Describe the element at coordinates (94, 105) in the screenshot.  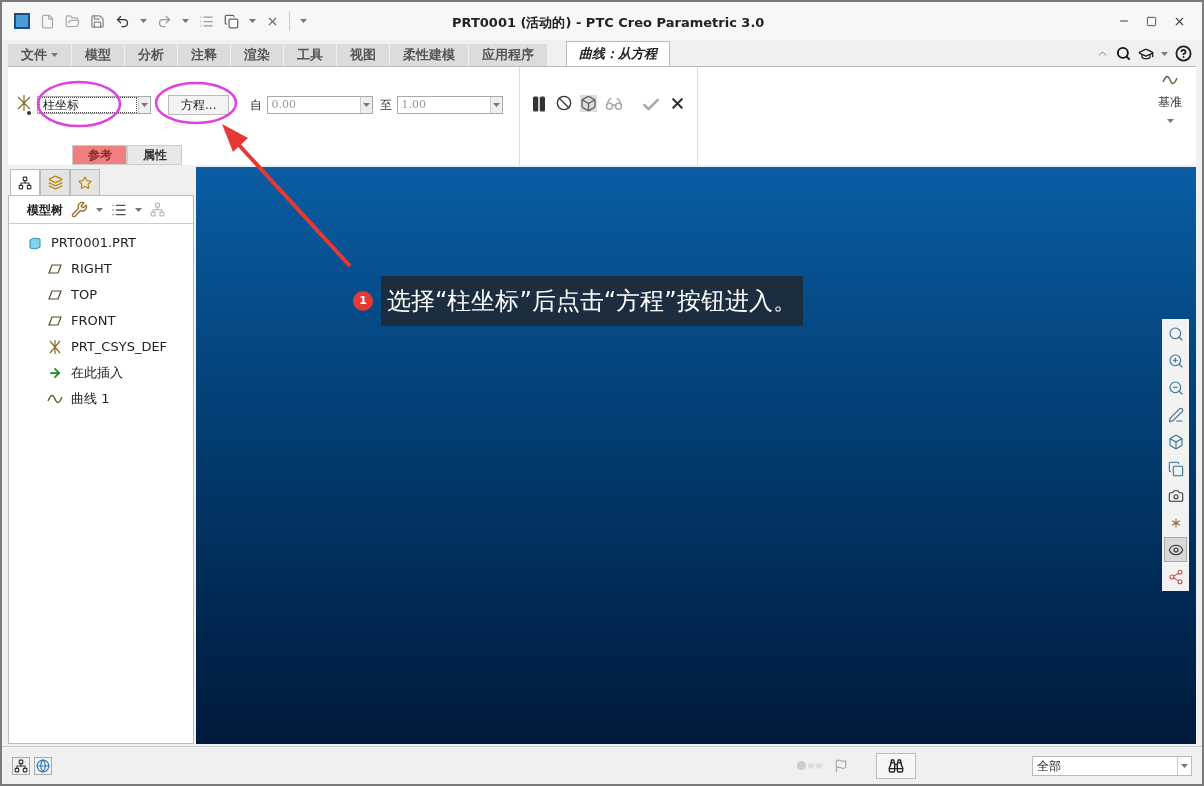
I see `coordinate-type-dropdown: 柱坐标` at that location.